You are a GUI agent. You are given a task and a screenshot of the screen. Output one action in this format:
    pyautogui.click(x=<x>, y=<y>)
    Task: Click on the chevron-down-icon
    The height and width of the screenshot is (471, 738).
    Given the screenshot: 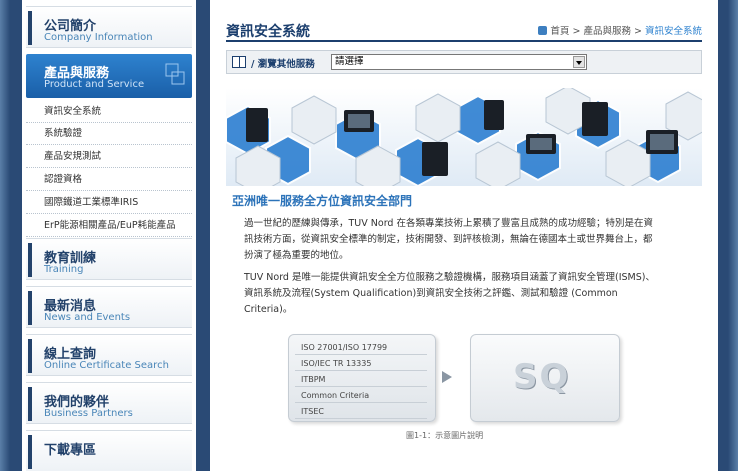 What is the action you would take?
    pyautogui.click(x=579, y=62)
    